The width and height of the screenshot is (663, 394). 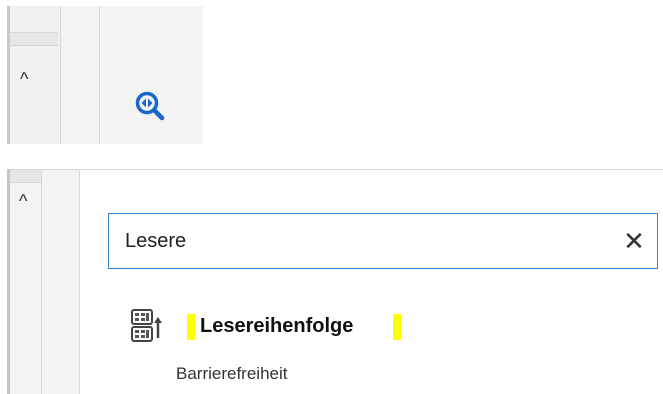 I want to click on zoom-icon, so click(x=150, y=106).